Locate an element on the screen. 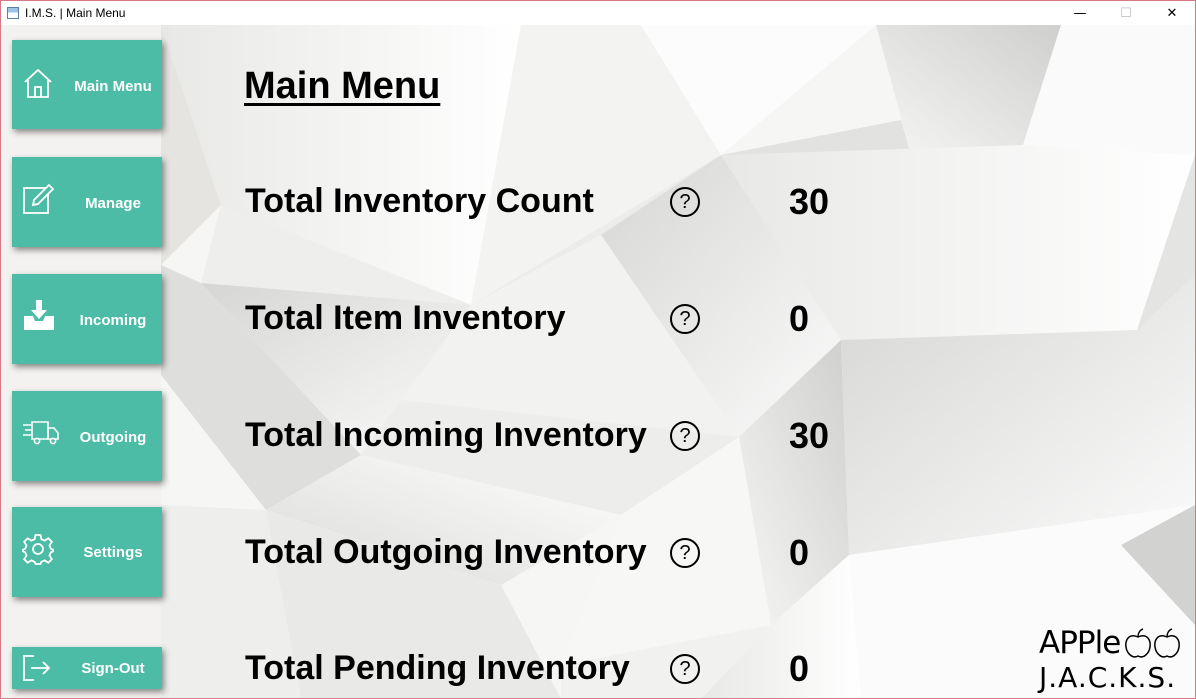 The image size is (1196, 699). nav-manage-button: Manage is located at coordinates (87, 202).